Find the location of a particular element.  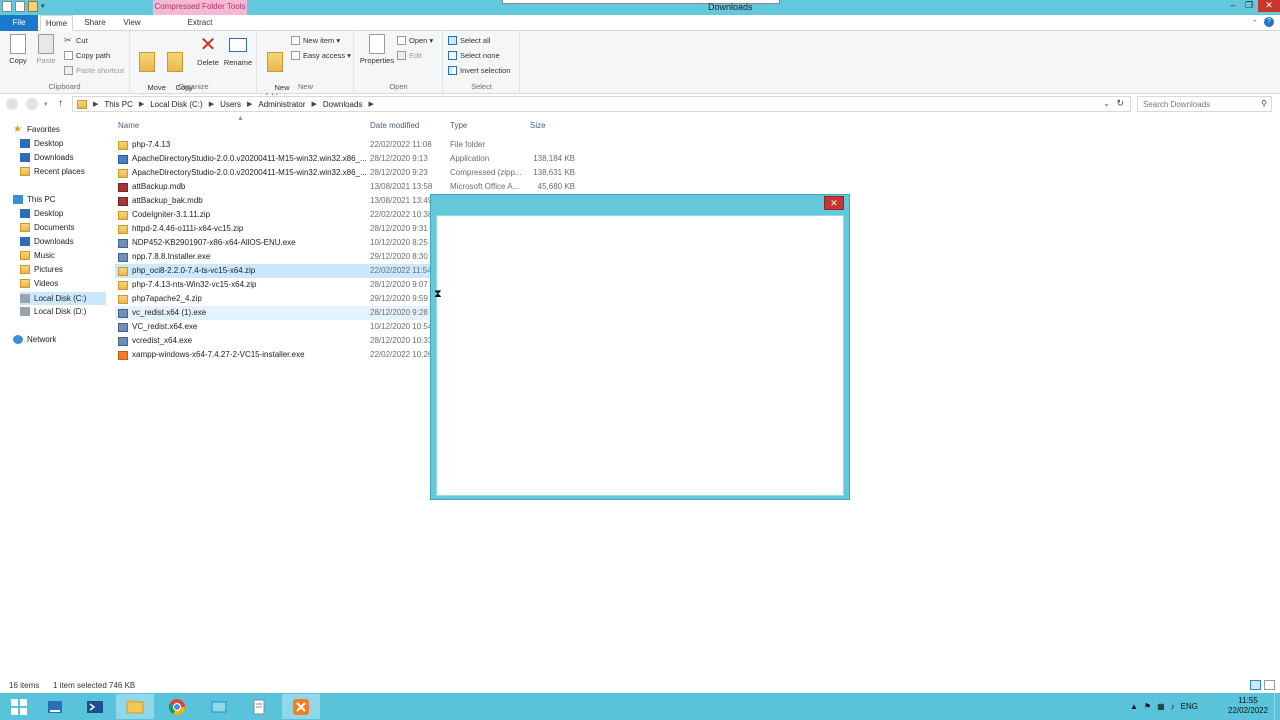

cut-button: ✂ Cut is located at coordinates (76, 41).